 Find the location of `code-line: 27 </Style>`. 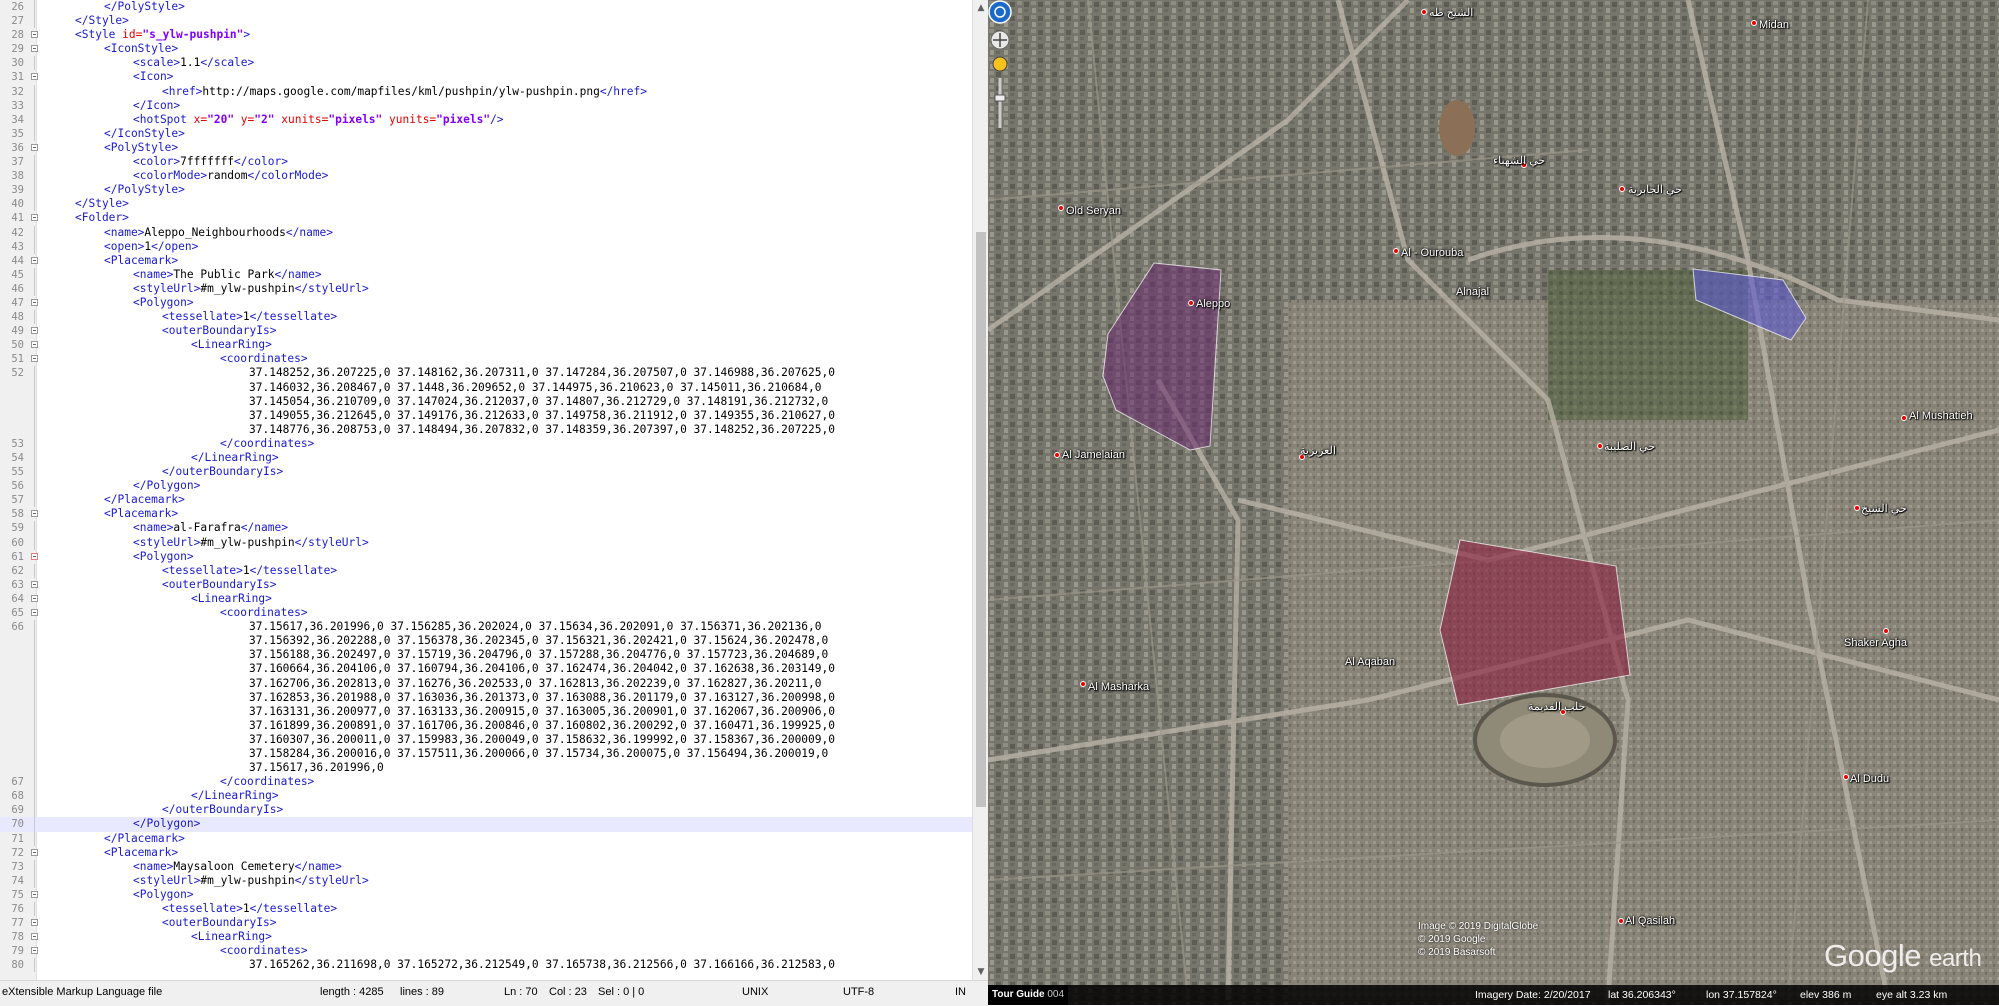

code-line: 27 </Style> is located at coordinates (486, 21).